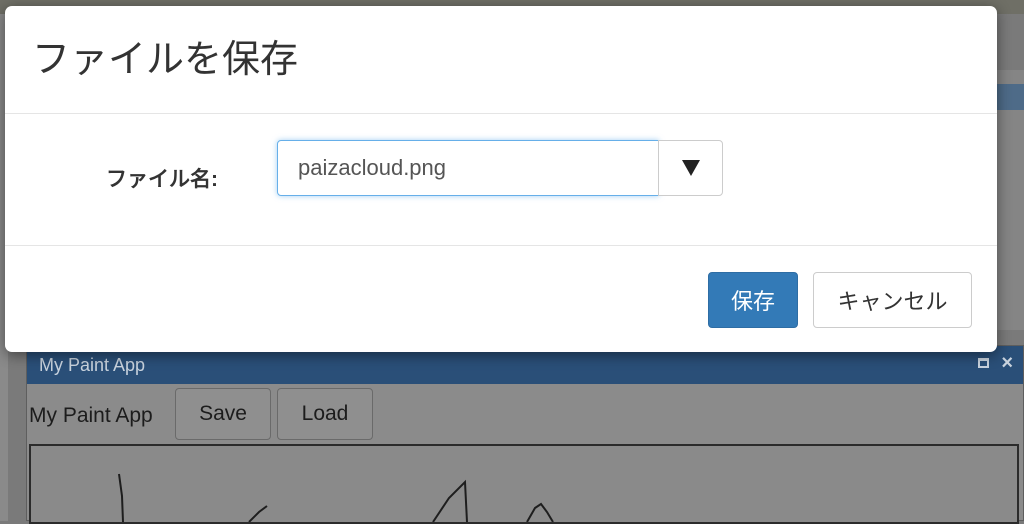 The height and width of the screenshot is (524, 1024). Describe the element at coordinates (165, 60) in the screenshot. I see `dialog-title: ファイルを保存` at that location.